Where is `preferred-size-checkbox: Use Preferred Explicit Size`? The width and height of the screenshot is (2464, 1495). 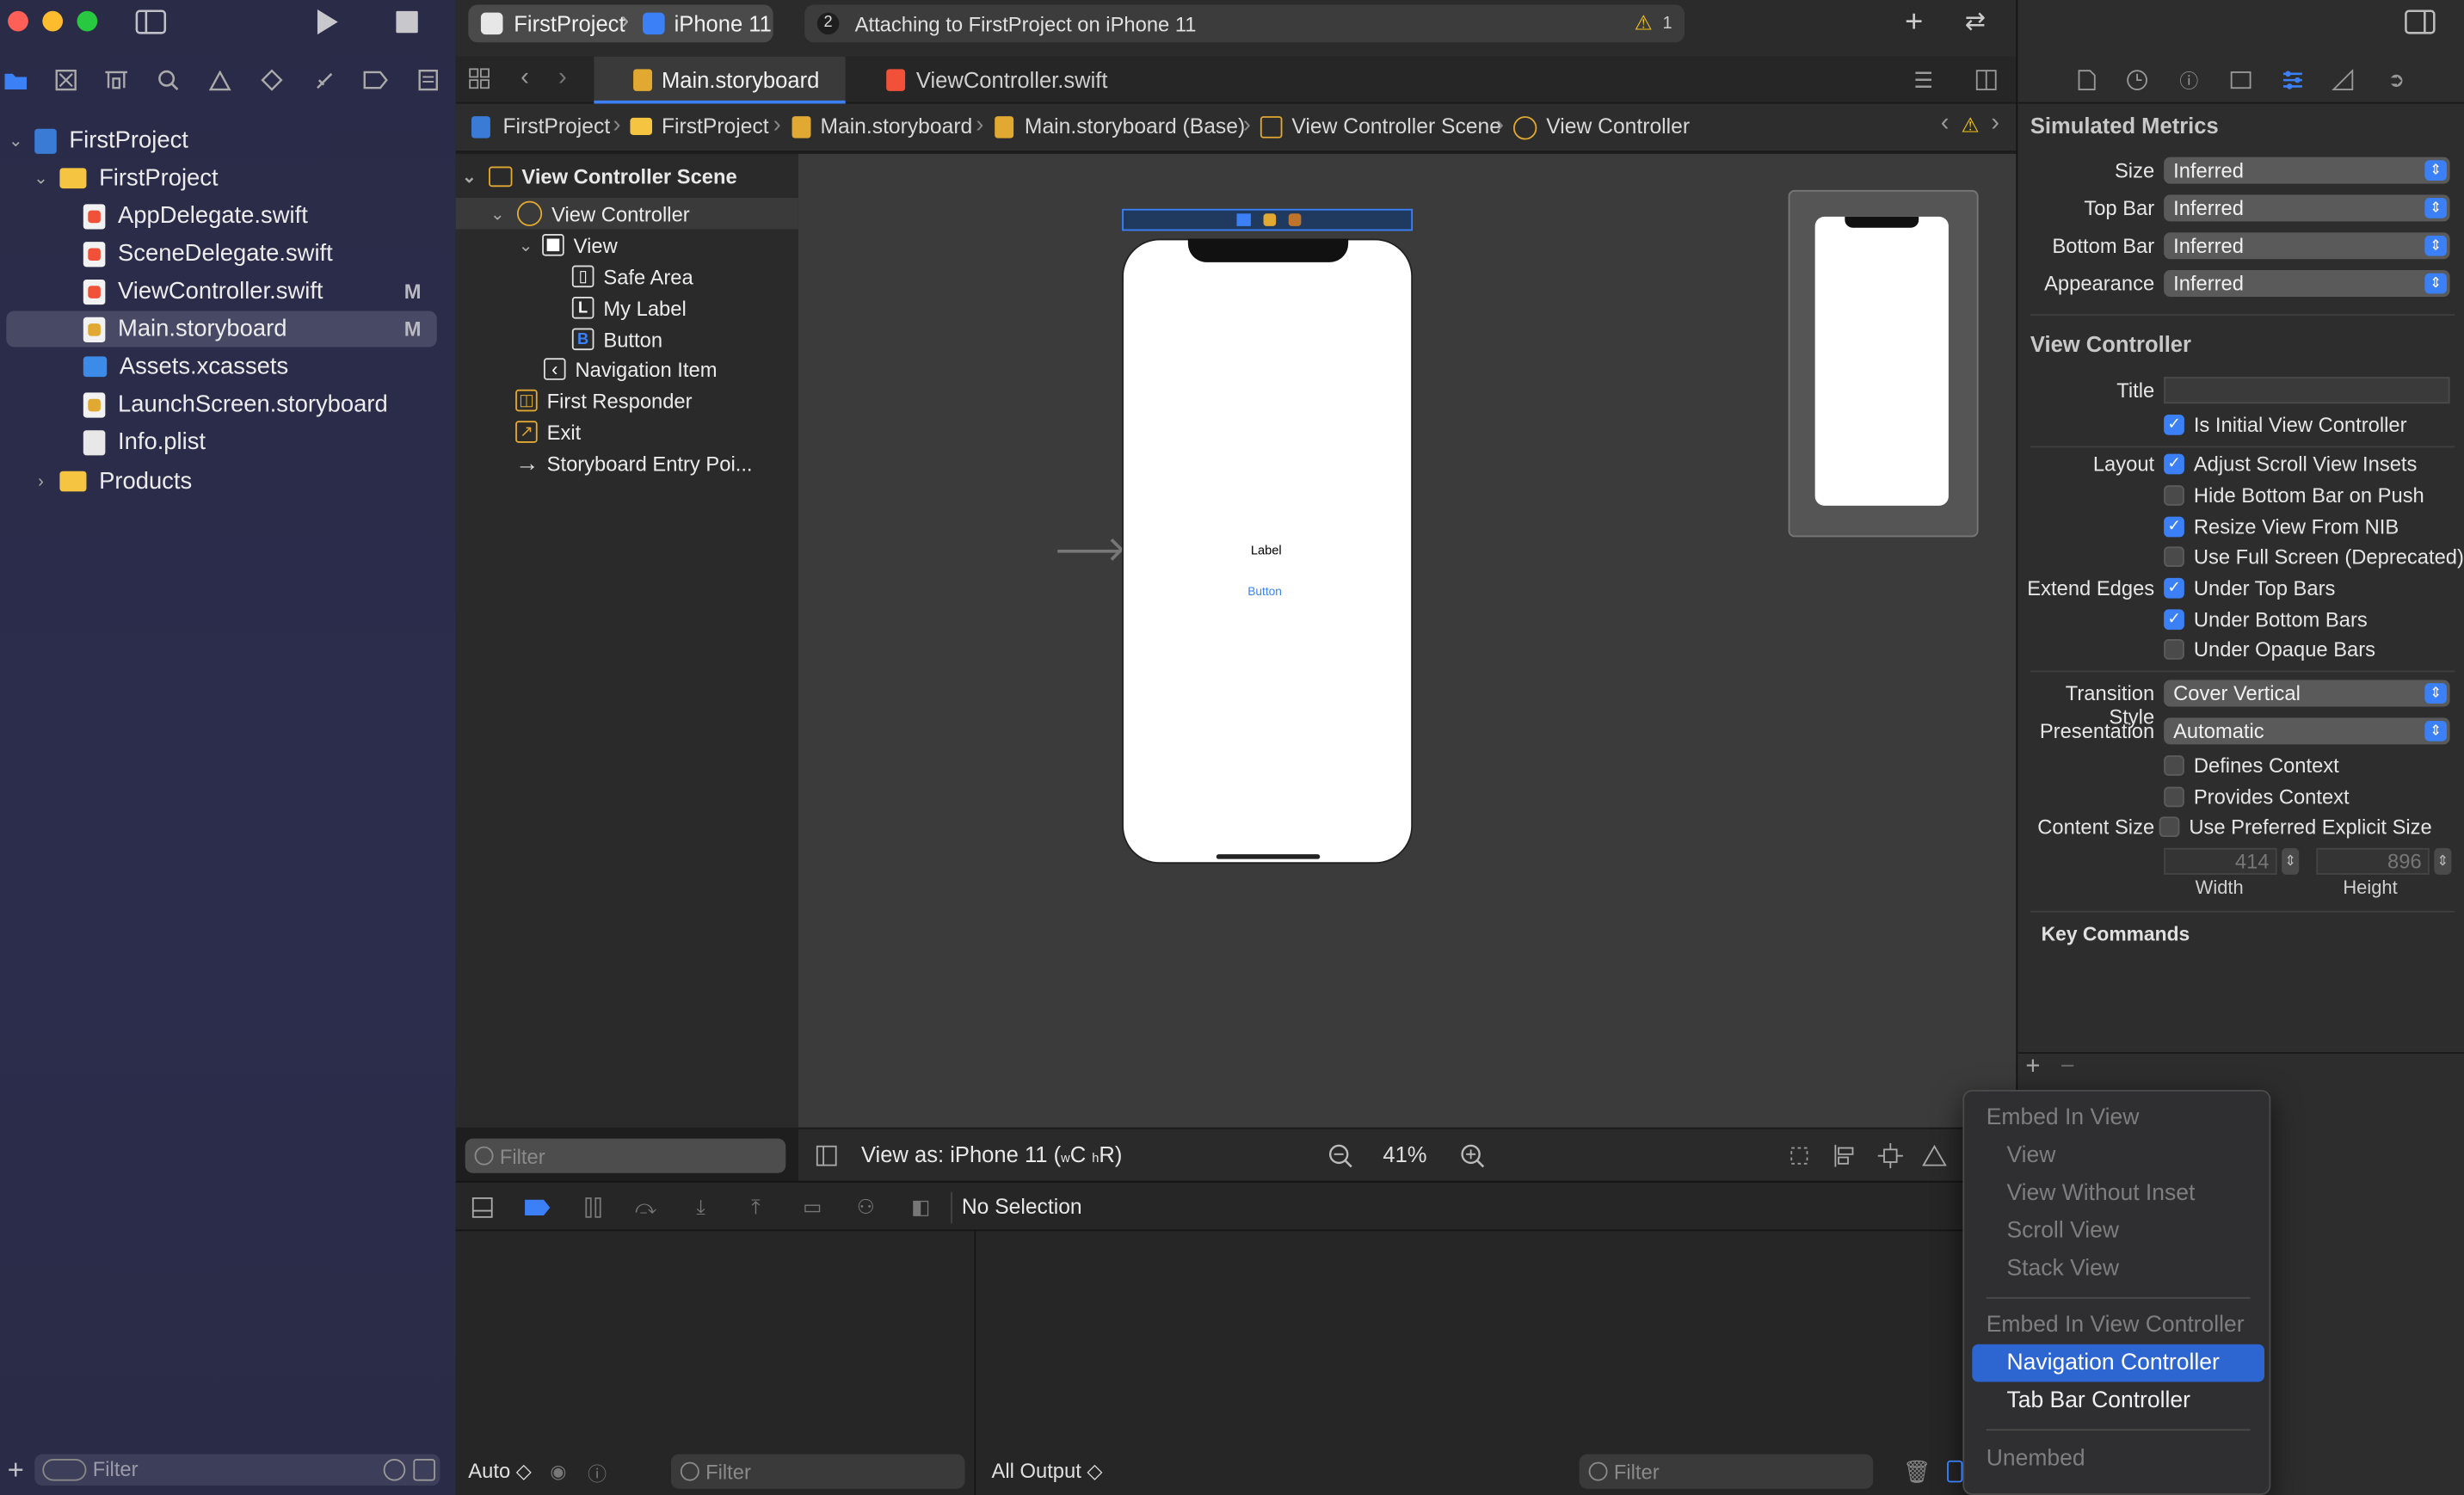 preferred-size-checkbox: Use Preferred Explicit Size is located at coordinates (2296, 827).